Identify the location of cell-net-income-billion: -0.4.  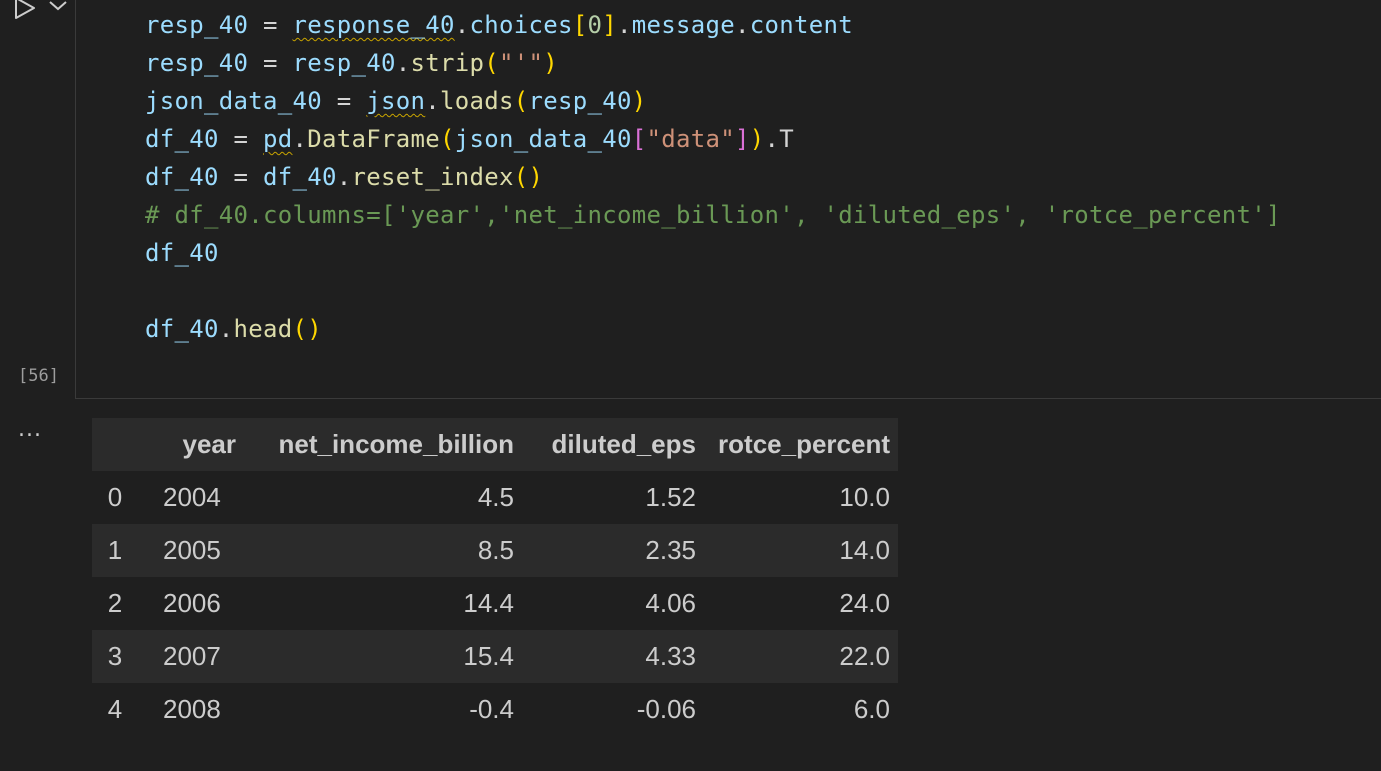
(491, 709).